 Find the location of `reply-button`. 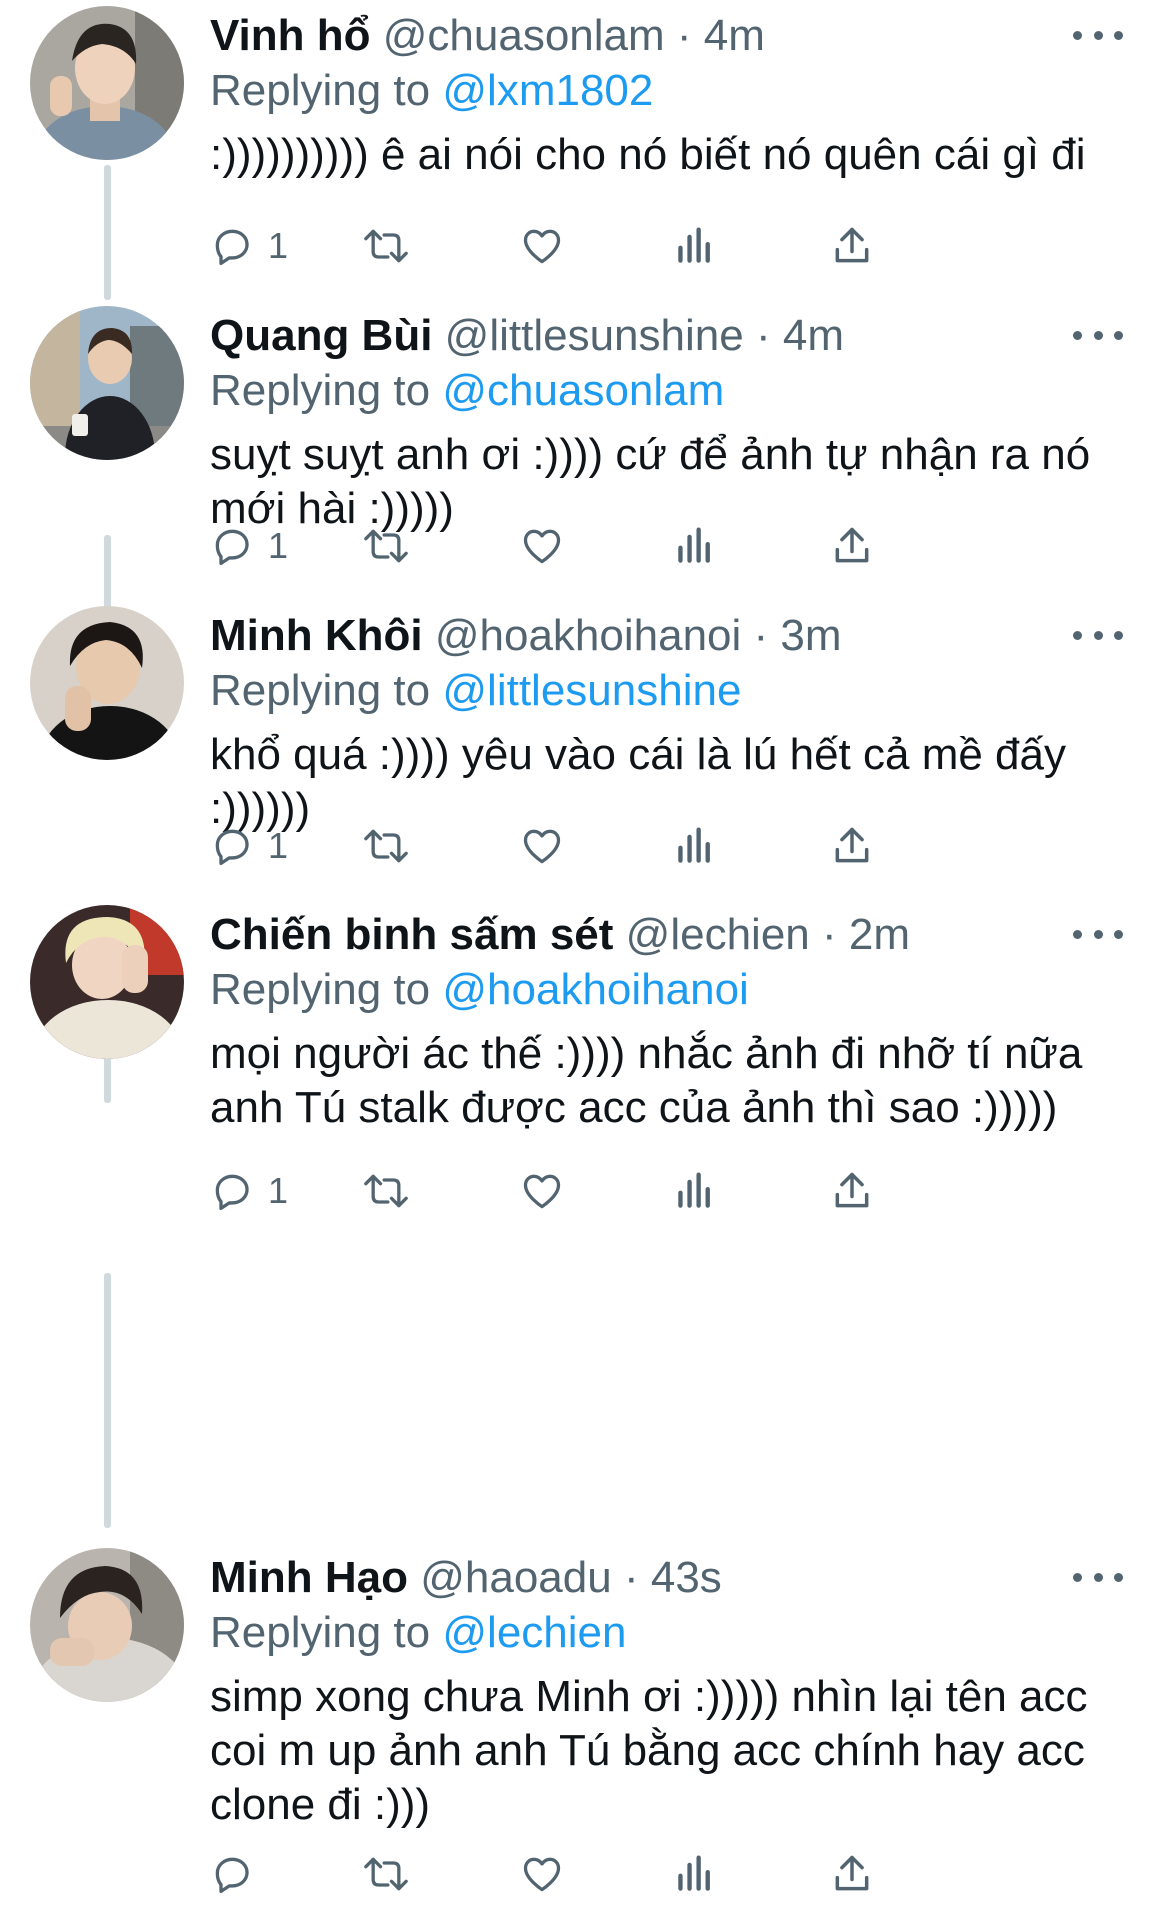

reply-button is located at coordinates (239, 1874).